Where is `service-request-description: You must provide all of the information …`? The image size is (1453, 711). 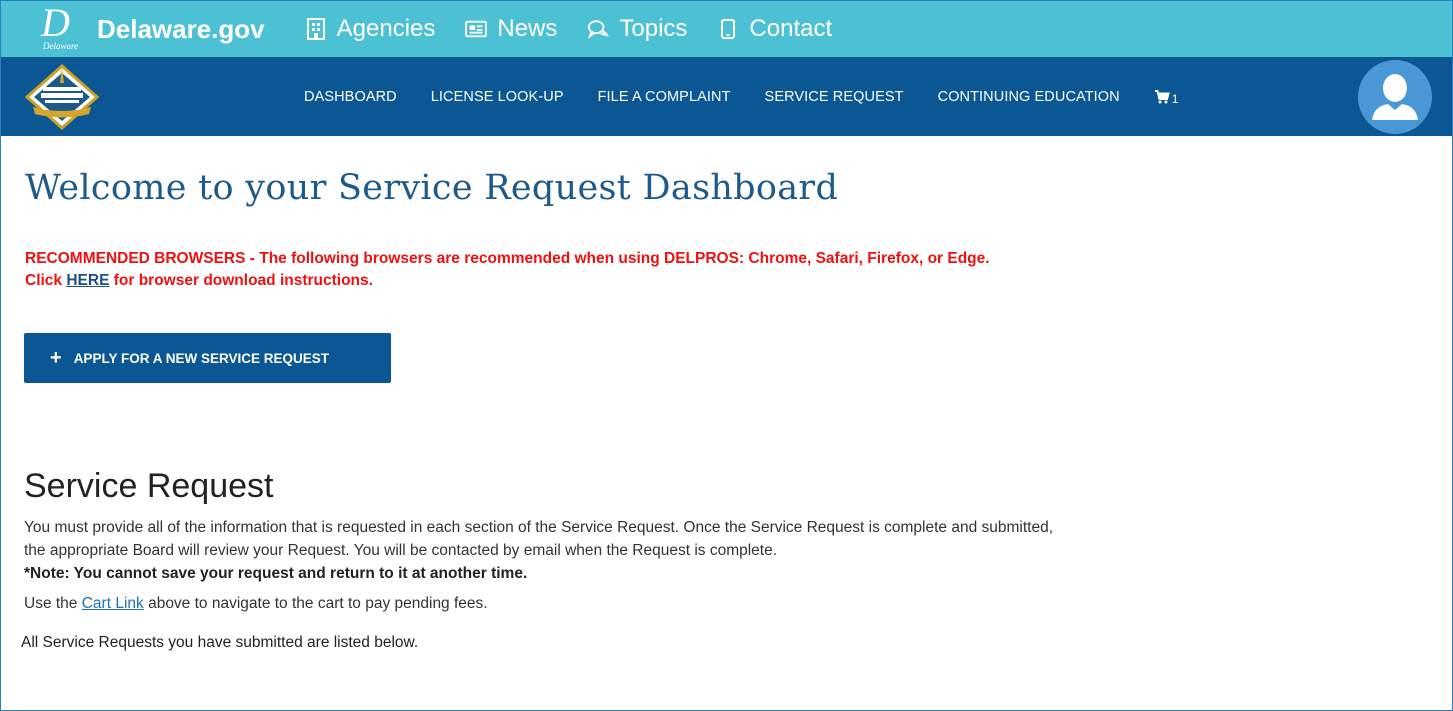
service-request-description: You must provide all of the information … is located at coordinates (726, 550).